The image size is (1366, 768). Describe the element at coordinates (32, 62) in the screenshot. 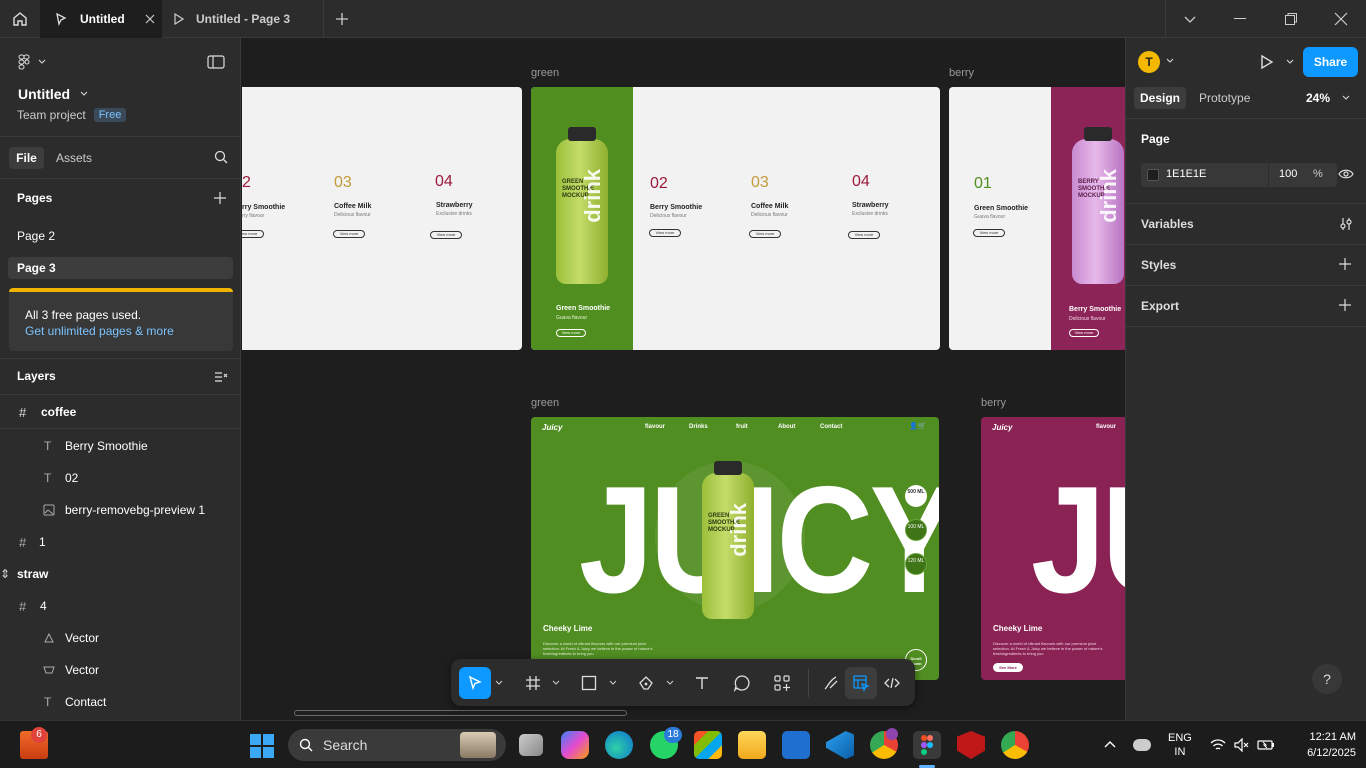

I see `main-menu-icon` at that location.